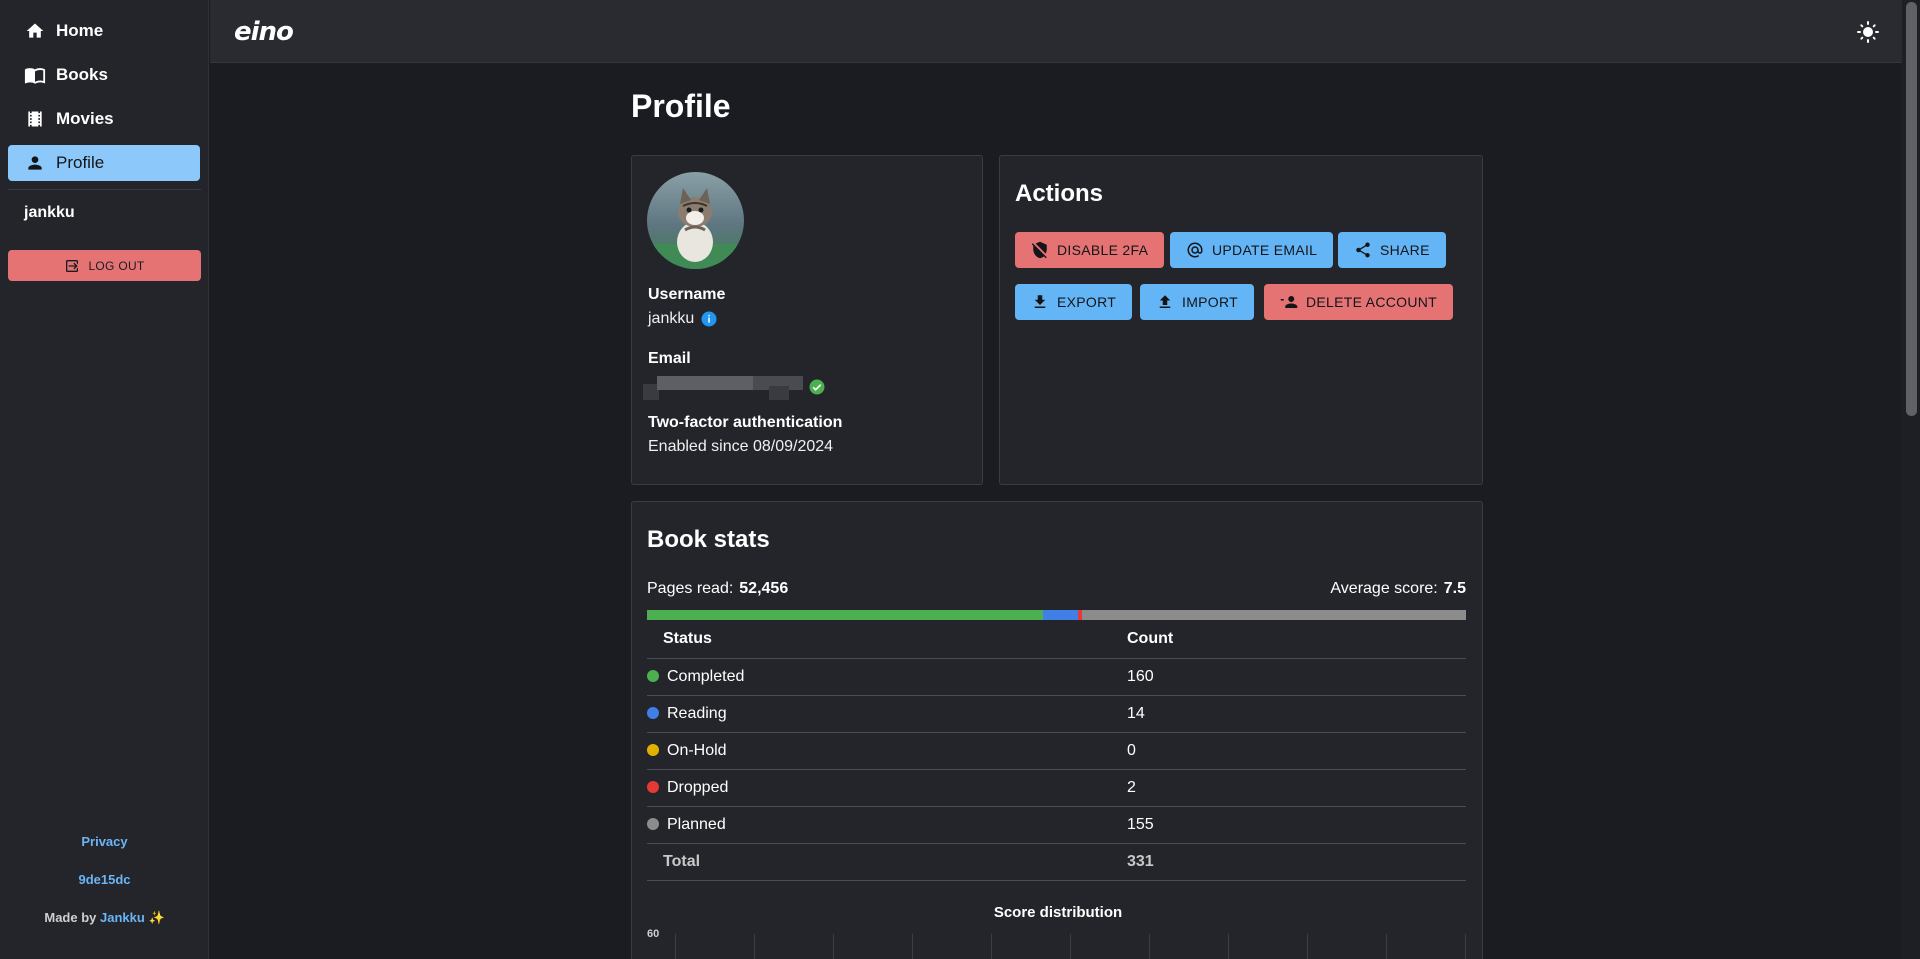  I want to click on pages-read: Pages read: 52,456, so click(717, 589).